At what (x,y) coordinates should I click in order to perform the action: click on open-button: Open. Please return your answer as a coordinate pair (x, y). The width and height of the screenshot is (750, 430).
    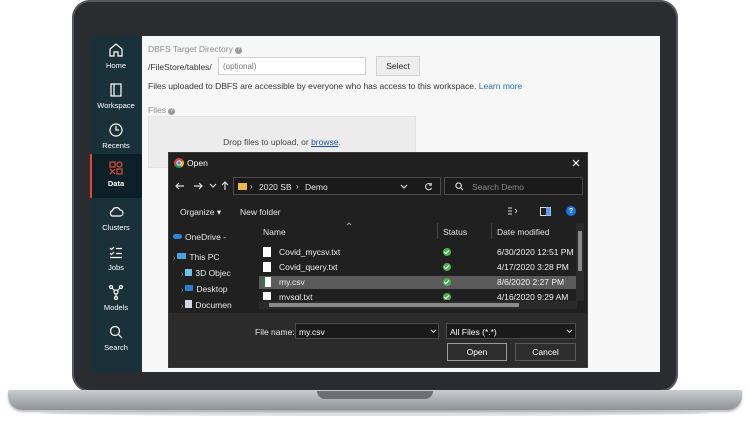
    Looking at the image, I should click on (477, 352).